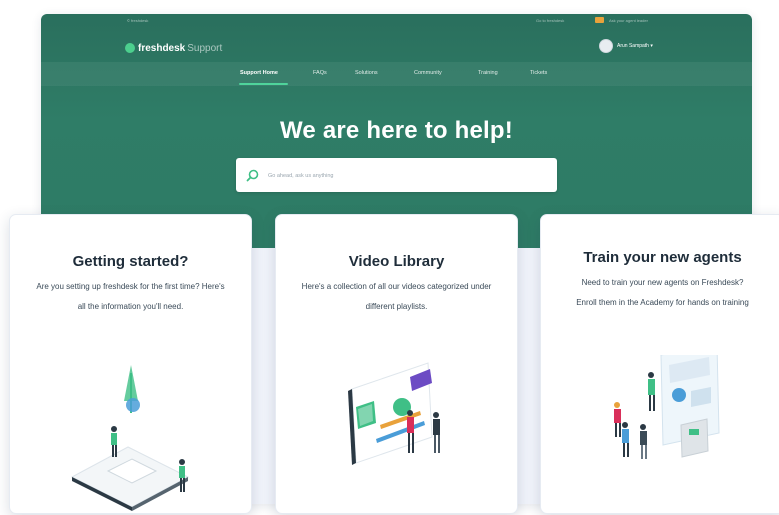 This screenshot has width=779, height=515. I want to click on ask-agent-link: Ask your agent leader, so click(628, 20).